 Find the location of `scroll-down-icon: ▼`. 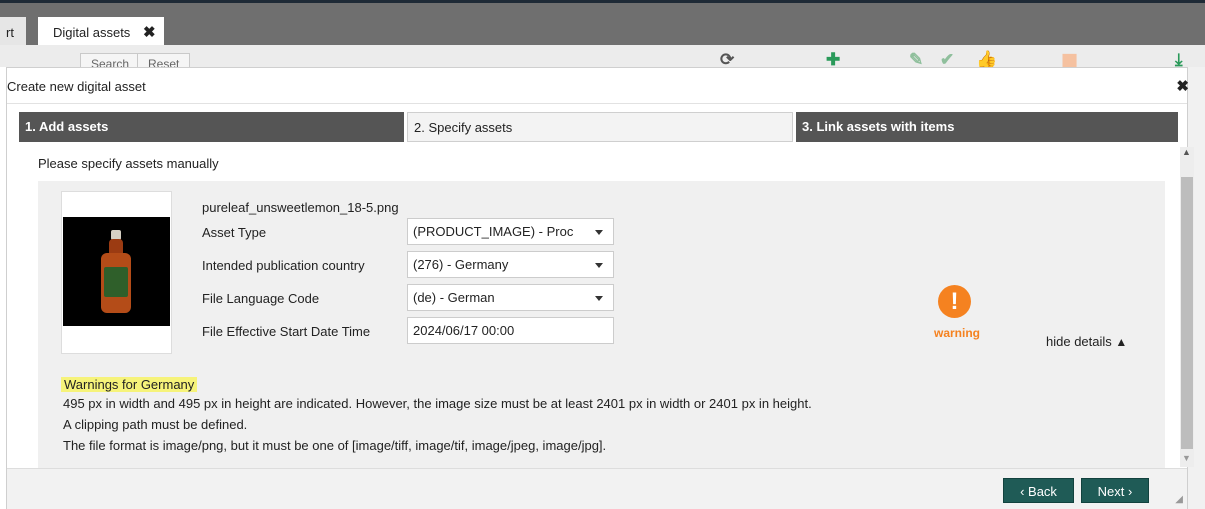

scroll-down-icon: ▼ is located at coordinates (1186, 458).